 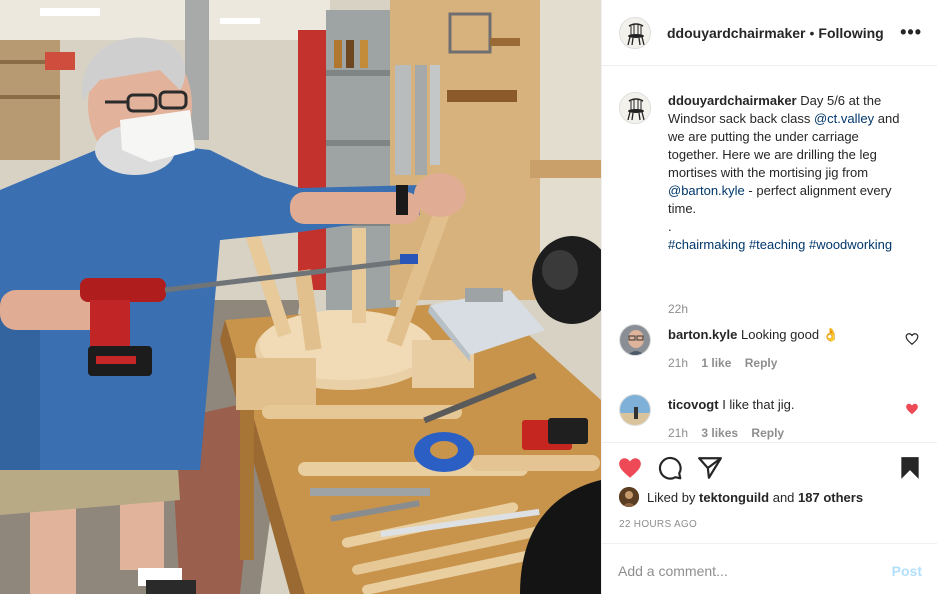 What do you see at coordinates (658, 524) in the screenshot?
I see `post-date: 22 HOURS AGO` at bounding box center [658, 524].